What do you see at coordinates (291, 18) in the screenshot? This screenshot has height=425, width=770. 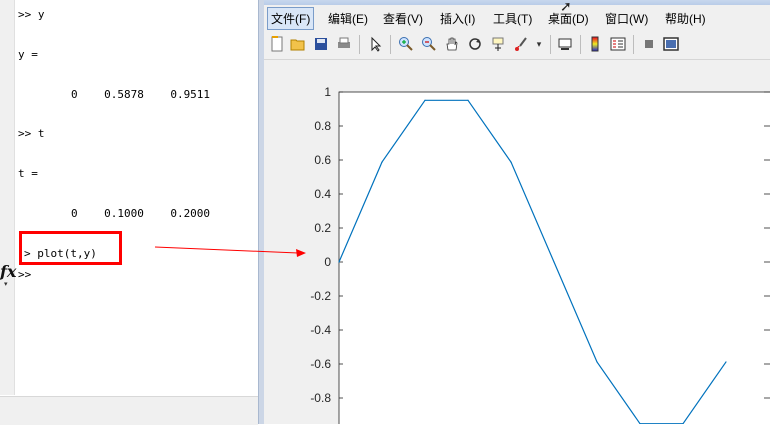 I see `menu-file: 文件(F)` at bounding box center [291, 18].